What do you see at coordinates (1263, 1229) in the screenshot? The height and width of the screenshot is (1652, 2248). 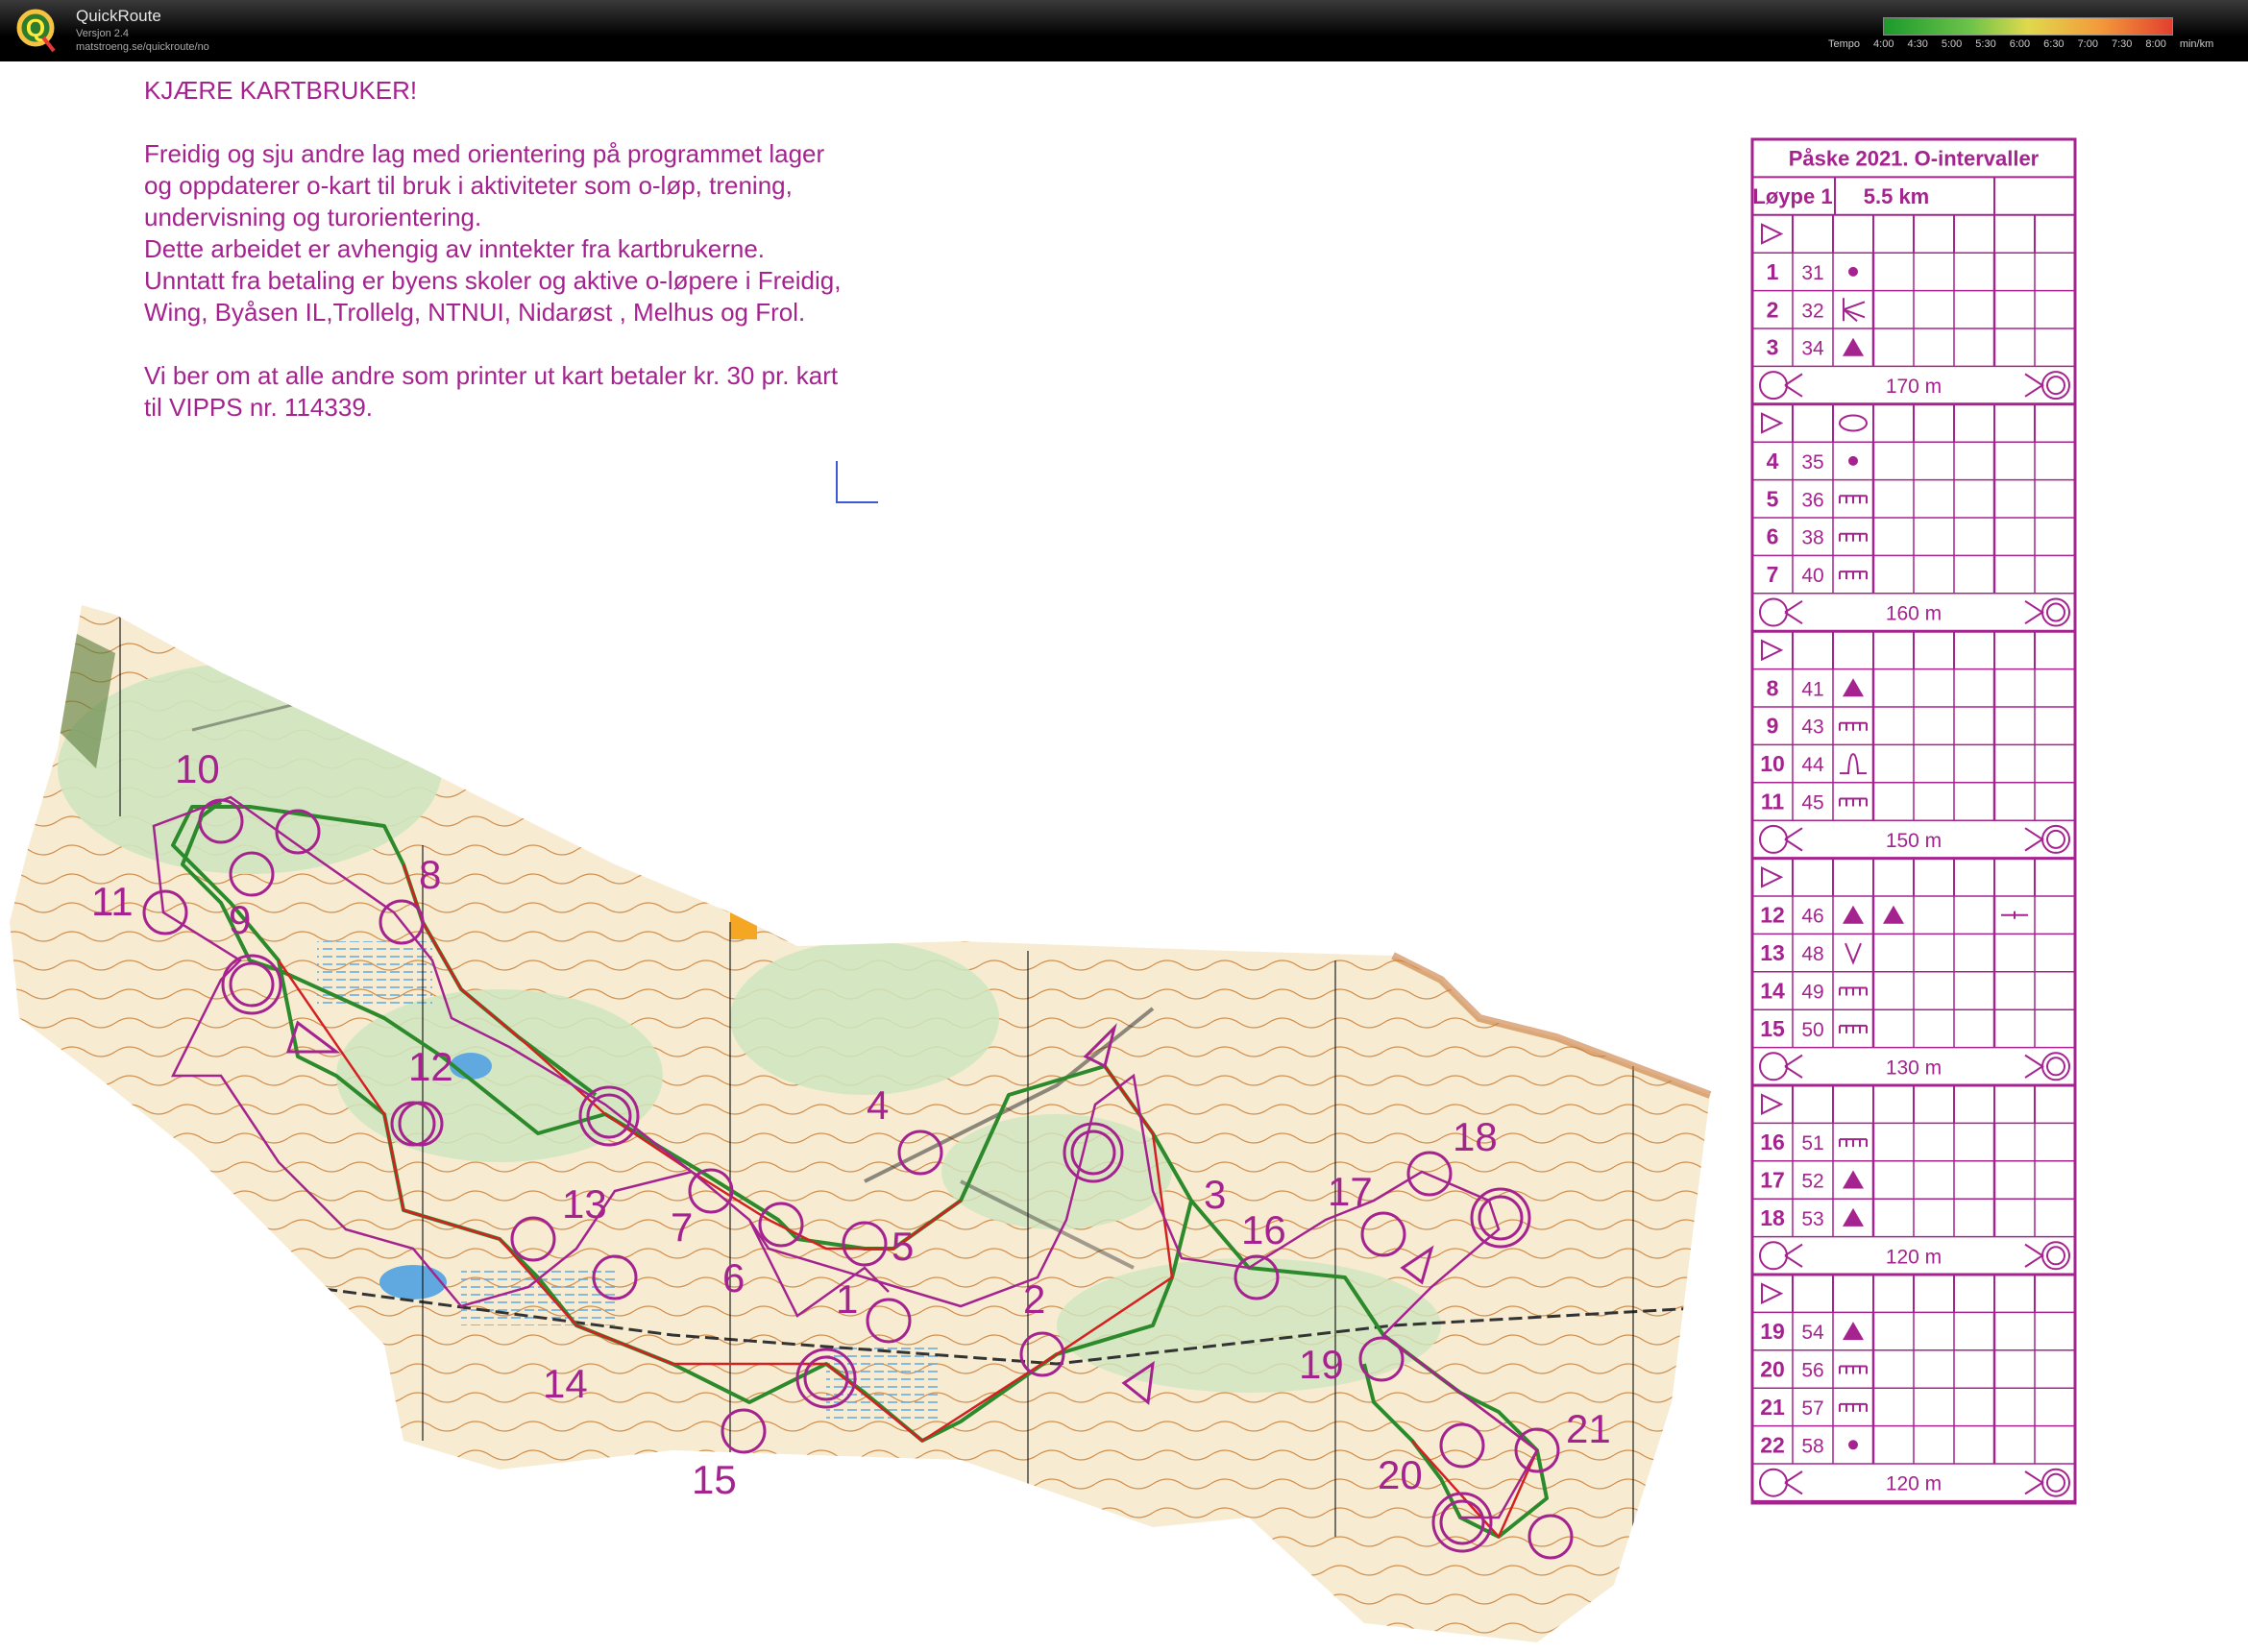 I see `control-number: 16` at bounding box center [1263, 1229].